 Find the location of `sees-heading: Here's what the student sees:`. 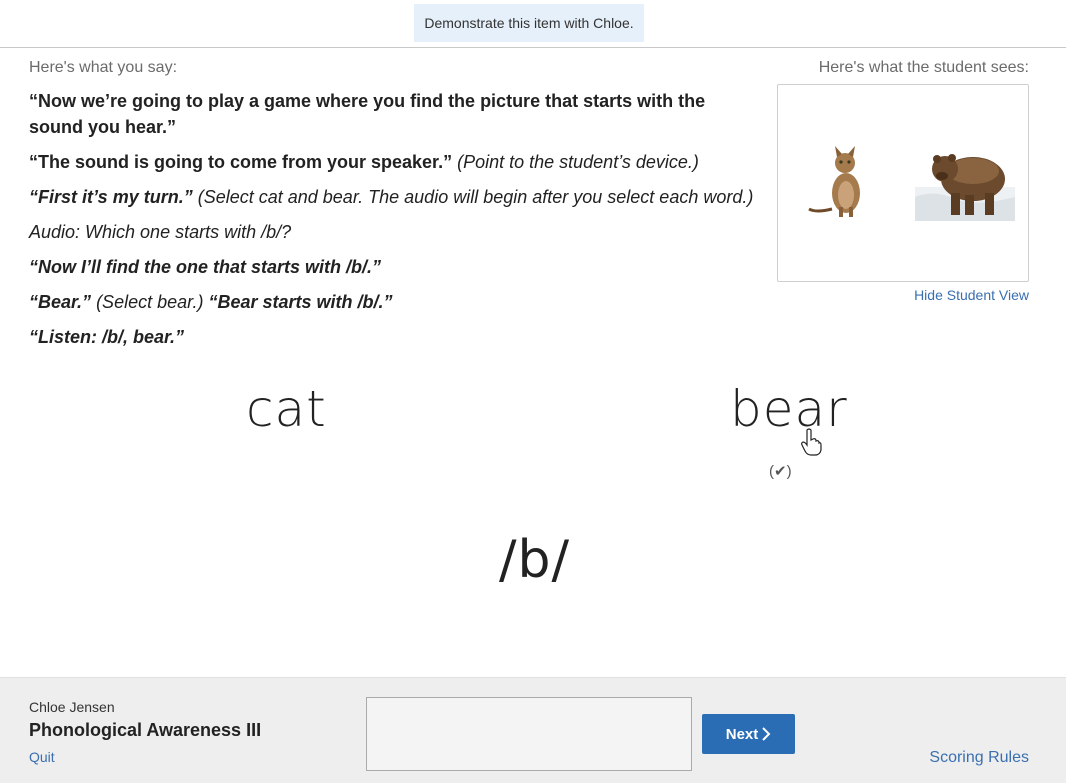

sees-heading: Here's what the student sees: is located at coordinates (923, 67).